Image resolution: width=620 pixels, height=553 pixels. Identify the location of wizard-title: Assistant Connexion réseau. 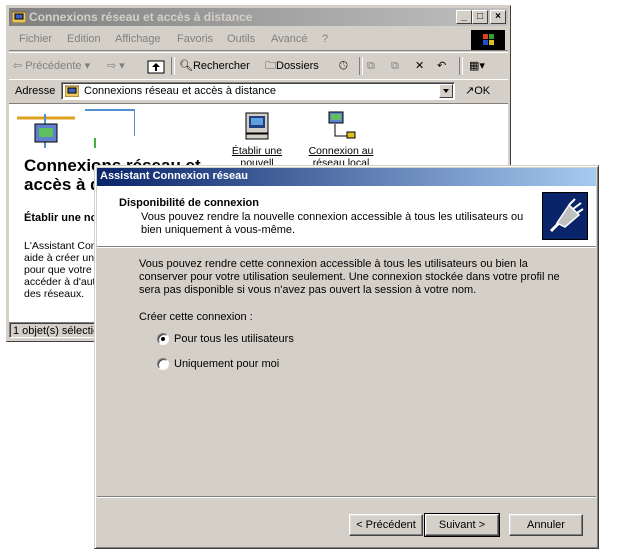
(174, 176).